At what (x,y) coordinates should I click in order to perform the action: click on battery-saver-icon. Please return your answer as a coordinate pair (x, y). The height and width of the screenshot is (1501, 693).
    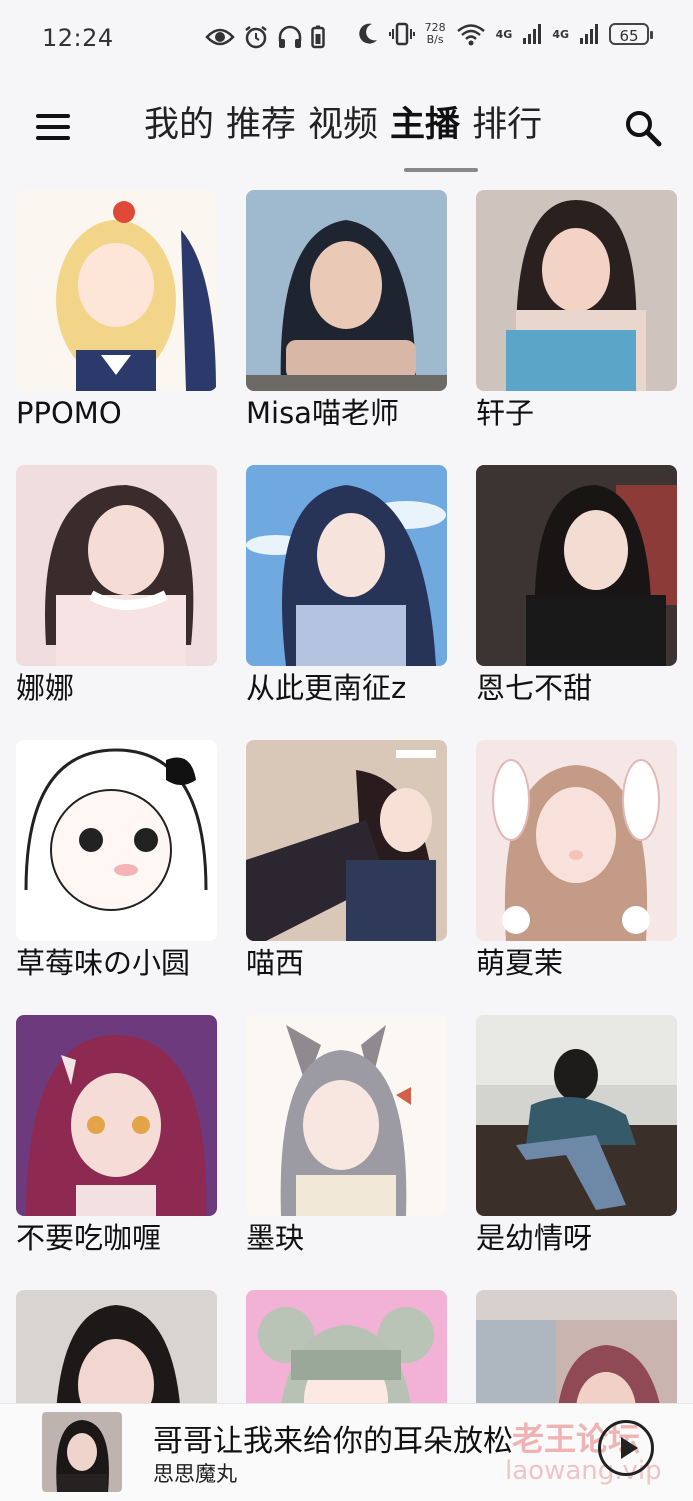
    Looking at the image, I should click on (318, 37).